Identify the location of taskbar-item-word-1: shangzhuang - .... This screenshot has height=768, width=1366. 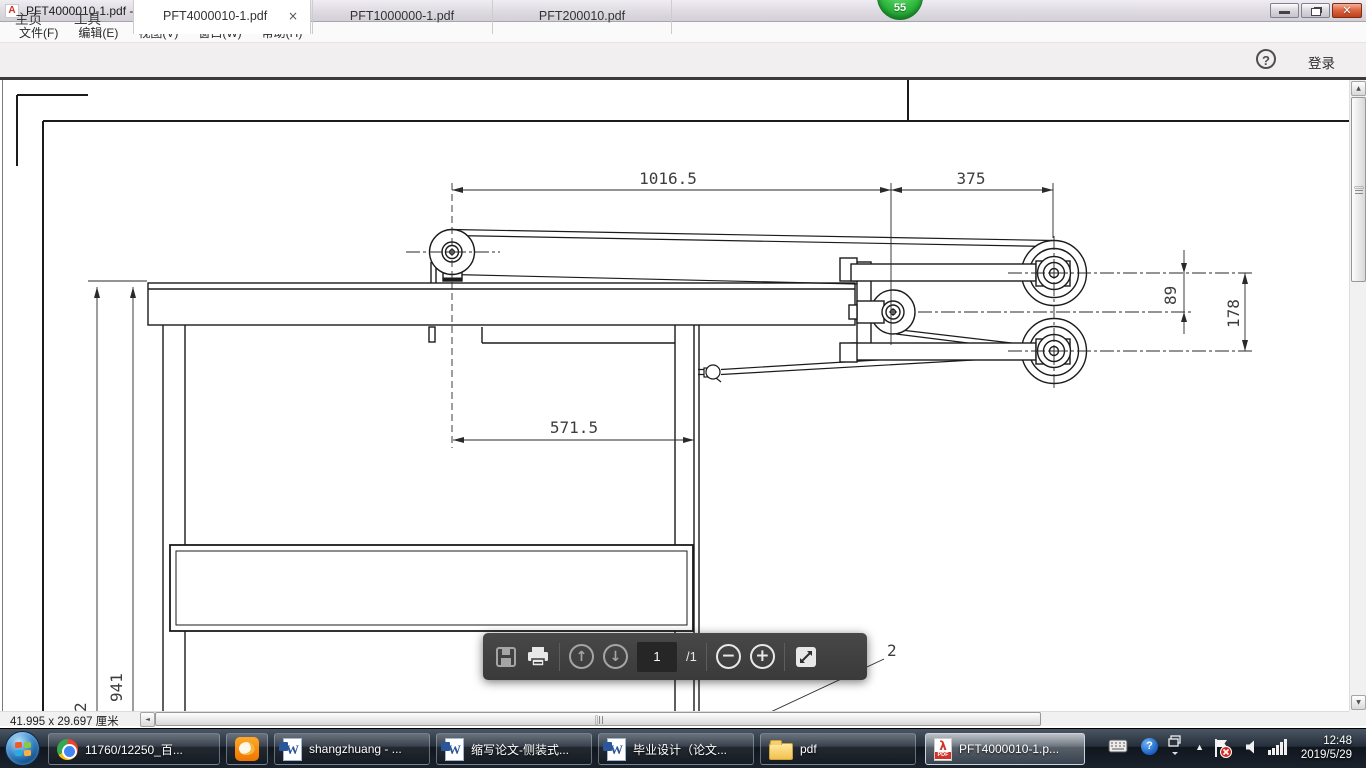
(352, 749).